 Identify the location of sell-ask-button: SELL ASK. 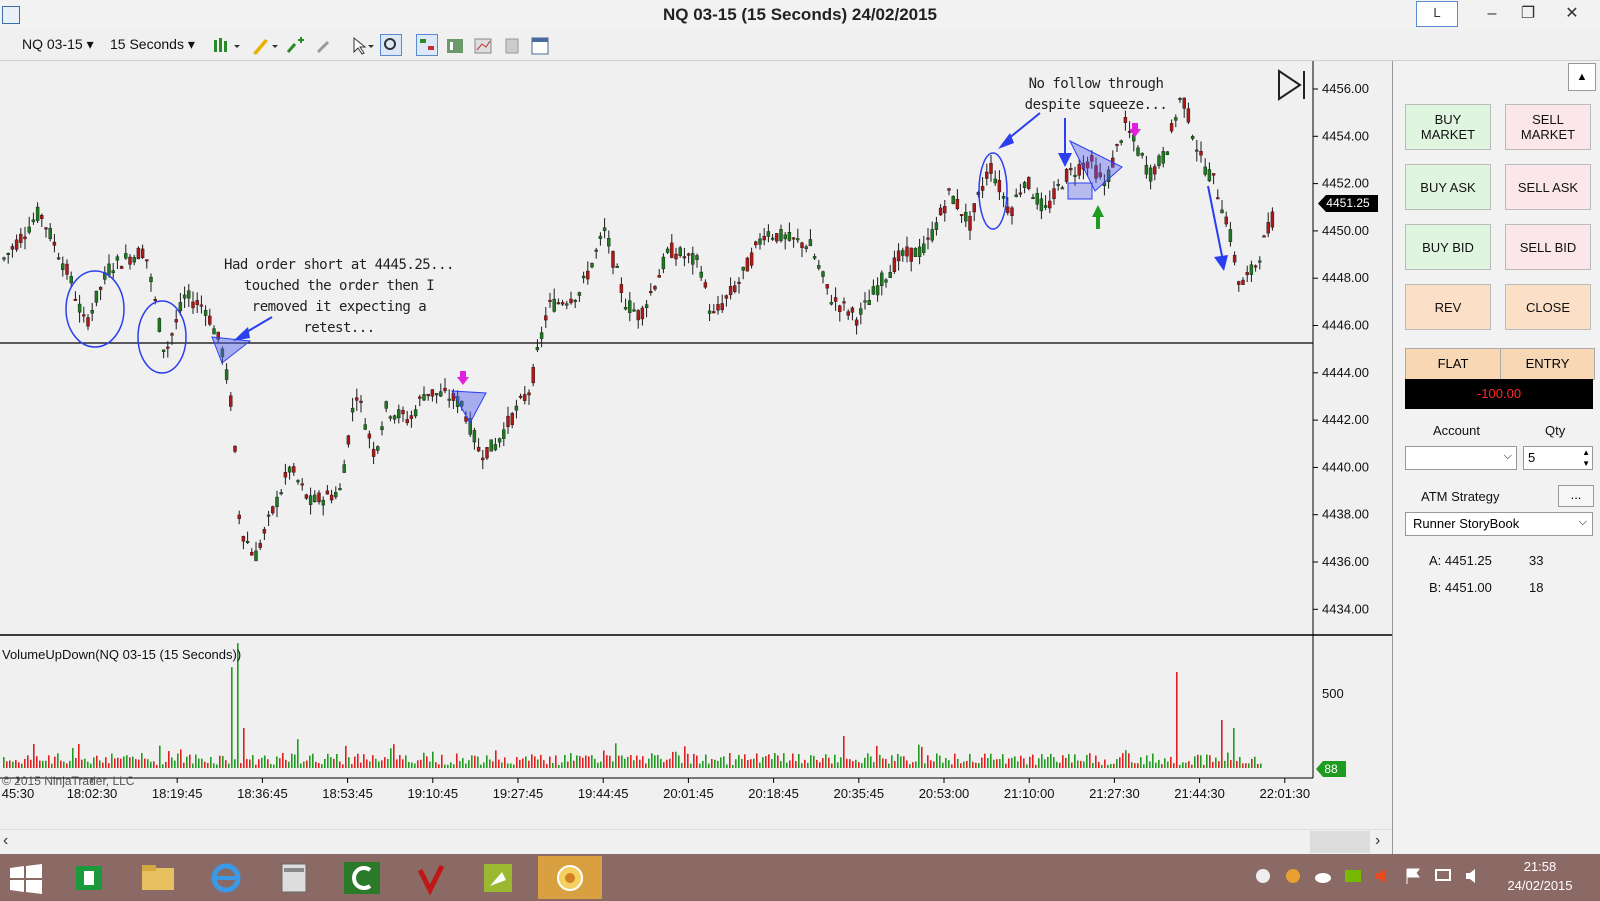
(1548, 187).